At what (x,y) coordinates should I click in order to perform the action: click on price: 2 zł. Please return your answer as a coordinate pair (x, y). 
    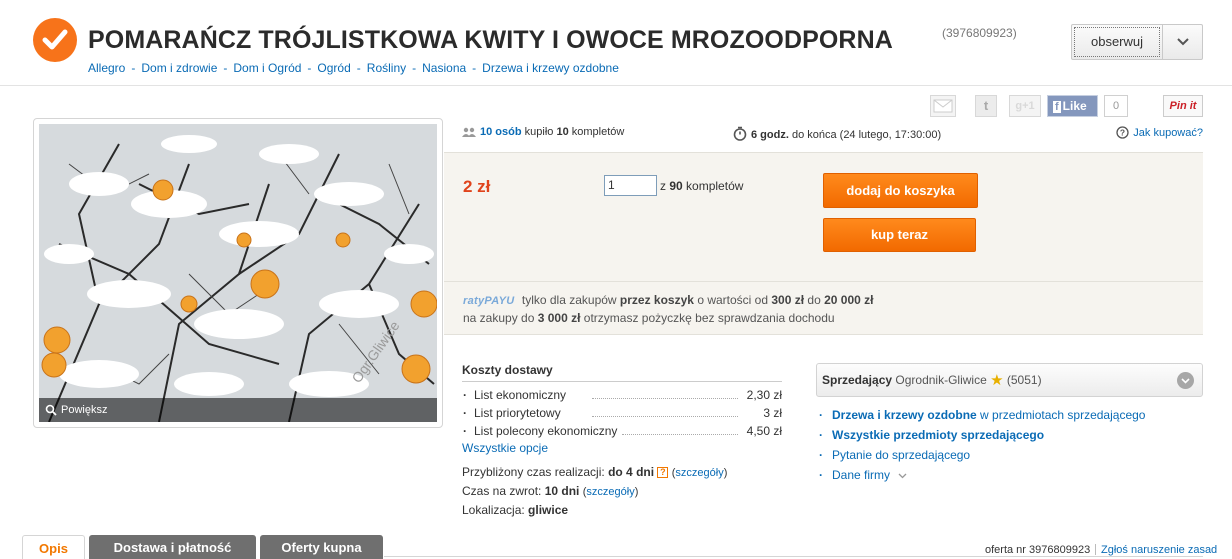
    Looking at the image, I should click on (477, 186).